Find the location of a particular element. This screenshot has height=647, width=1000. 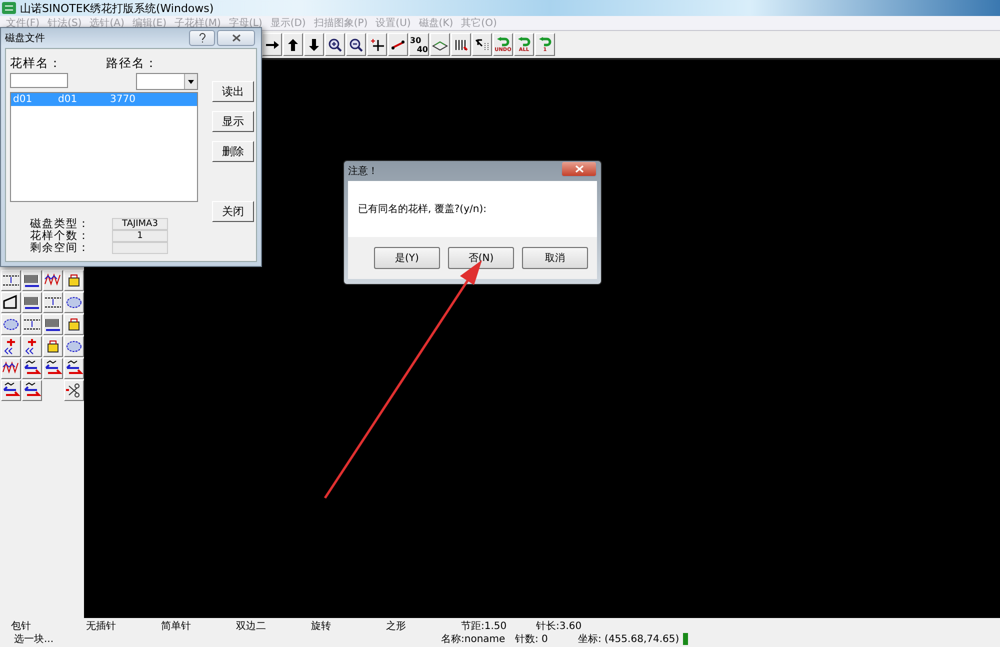

slant-icon is located at coordinates (11, 302).